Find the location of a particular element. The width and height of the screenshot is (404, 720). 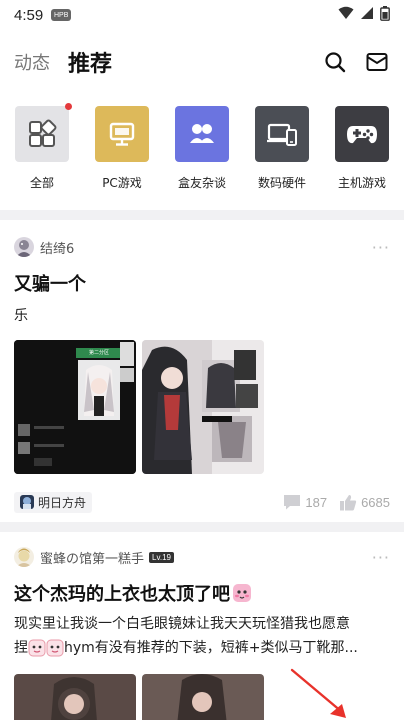

monitor-icon is located at coordinates (122, 134).